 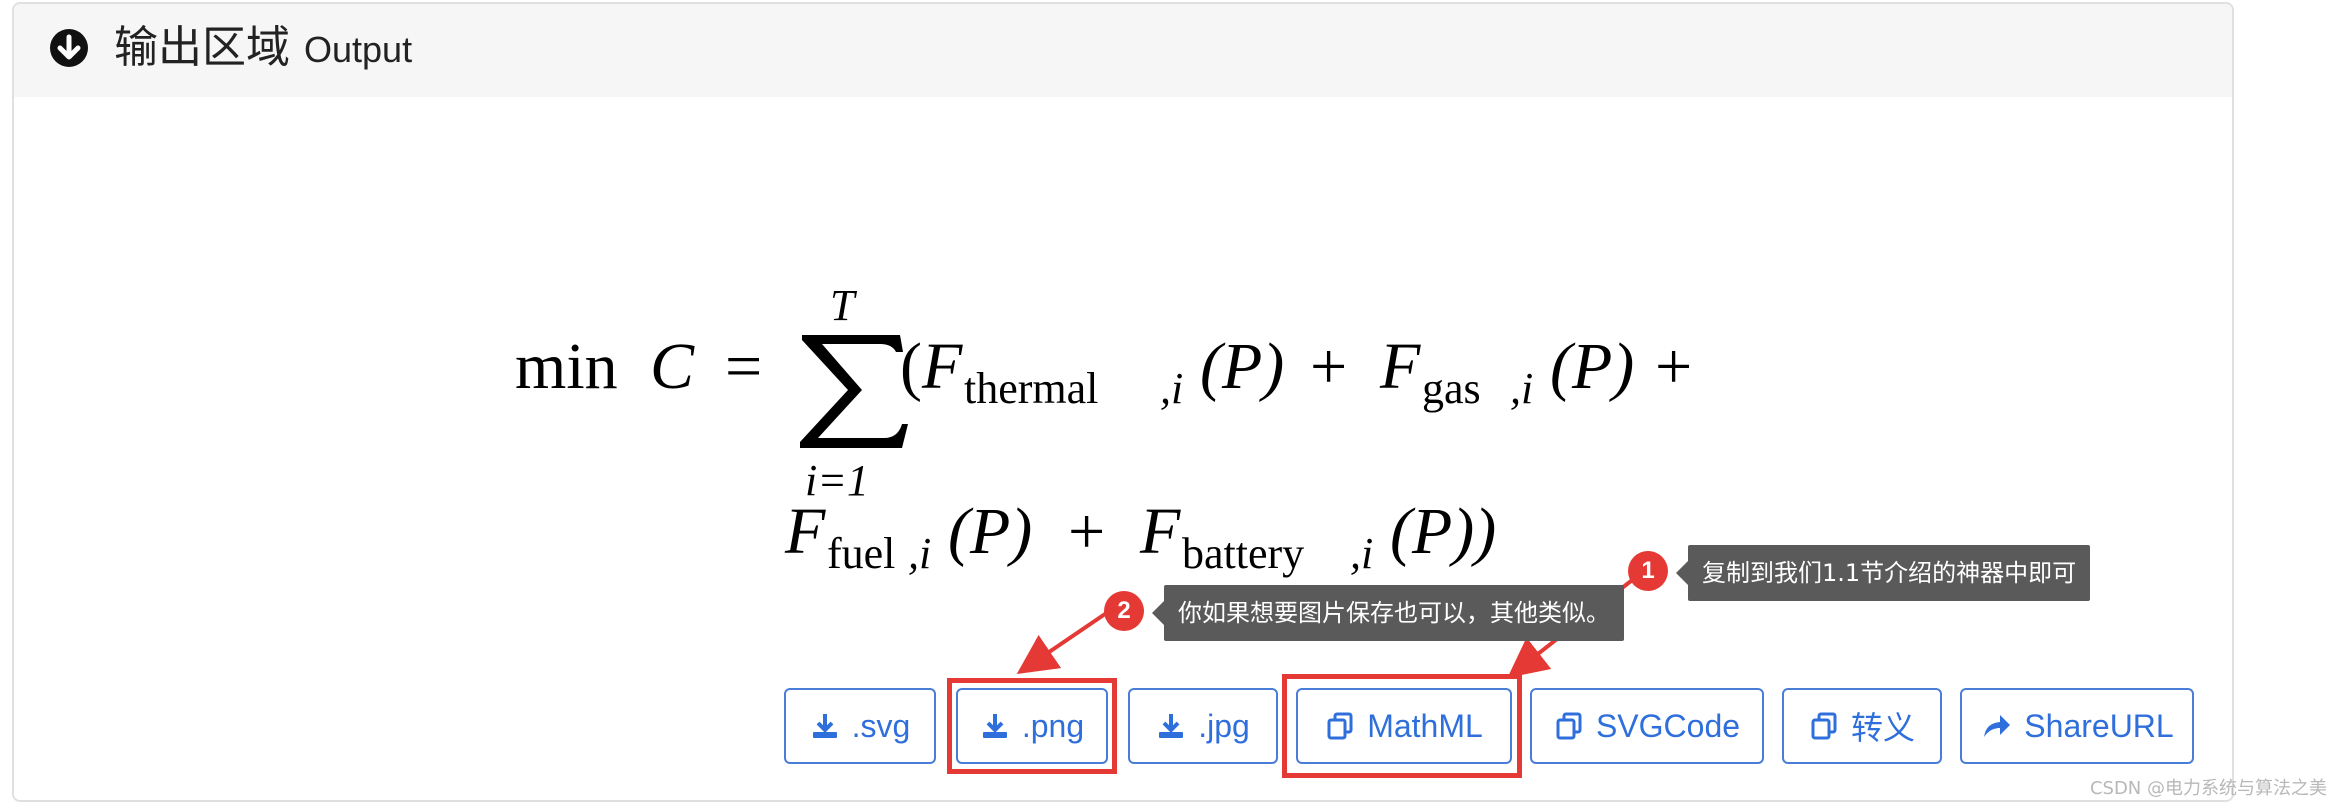 I want to click on page-title: 输出区域 Output, so click(x=263, y=49).